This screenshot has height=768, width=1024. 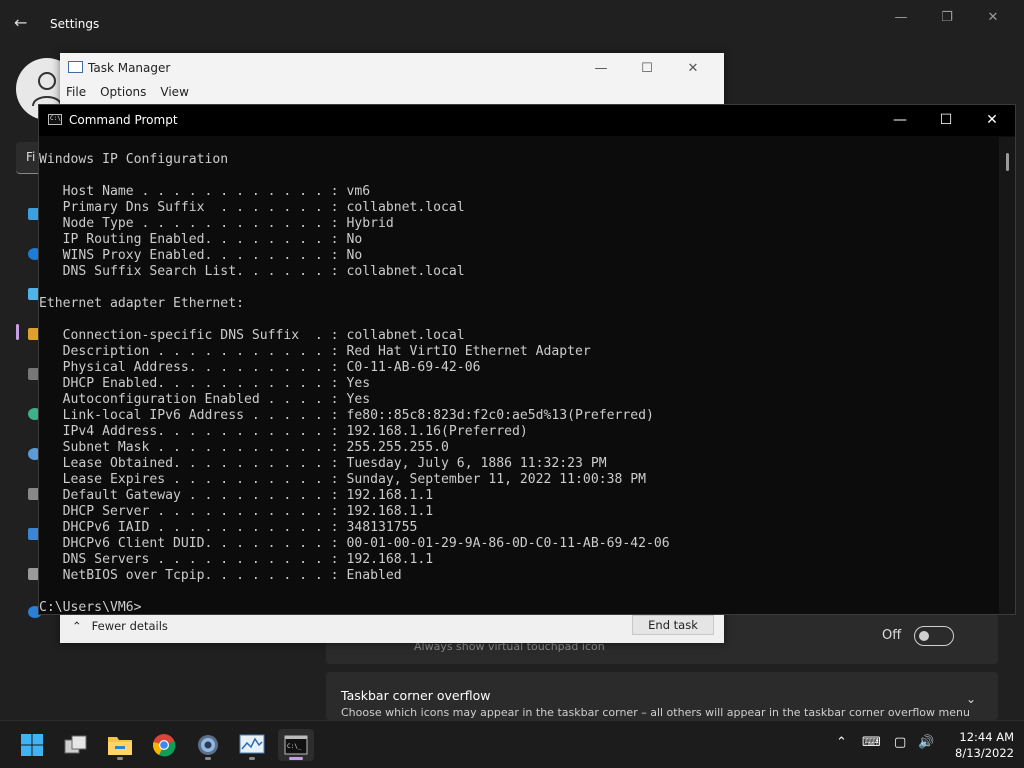 What do you see at coordinates (984, 753) in the screenshot?
I see `clock-date: 8/13/2022` at bounding box center [984, 753].